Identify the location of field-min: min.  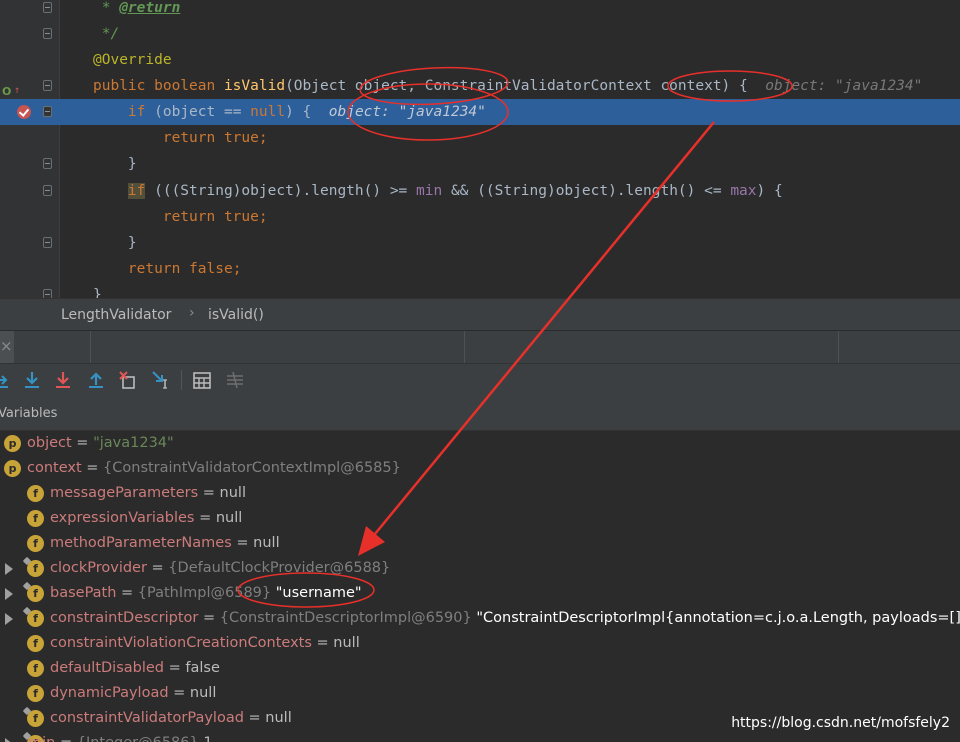
(429, 191).